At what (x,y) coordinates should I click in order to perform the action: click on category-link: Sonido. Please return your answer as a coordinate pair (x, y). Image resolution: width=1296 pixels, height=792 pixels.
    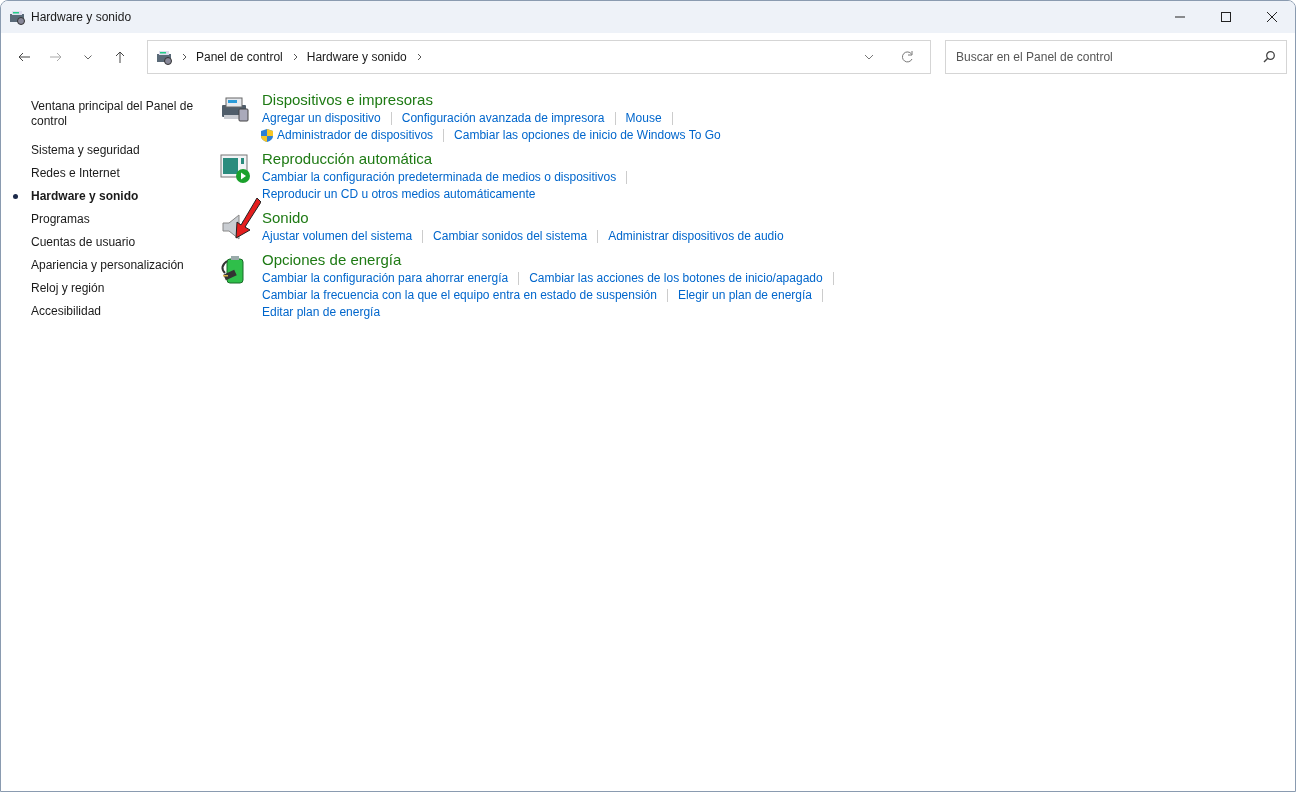
    Looking at the image, I should click on (285, 218).